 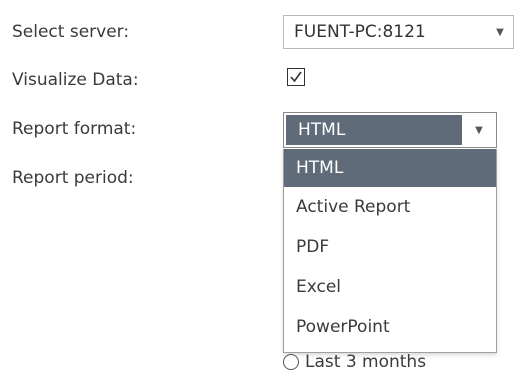 I want to click on server-select-value: FUENT-PC:8121, so click(x=360, y=32).